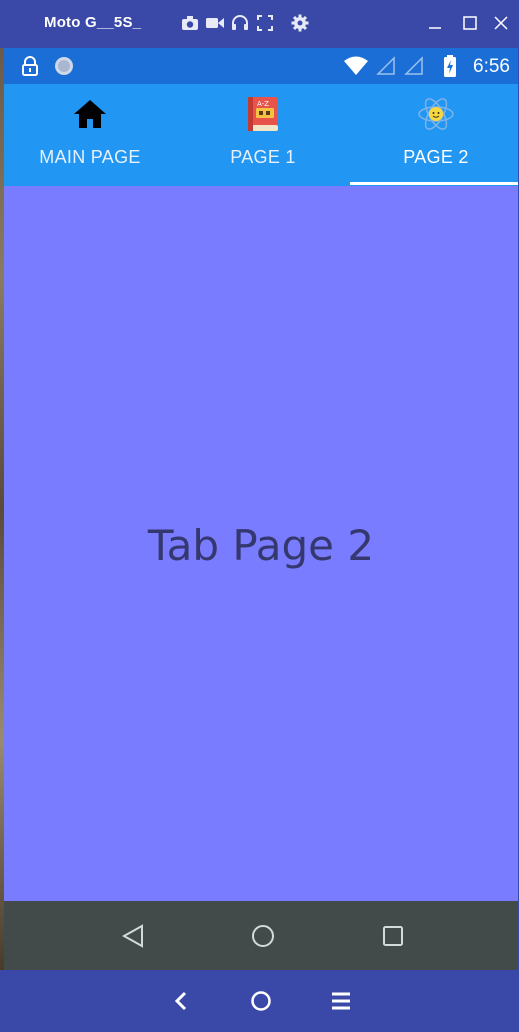  Describe the element at coordinates (300, 23) in the screenshot. I see `settings-icon` at that location.